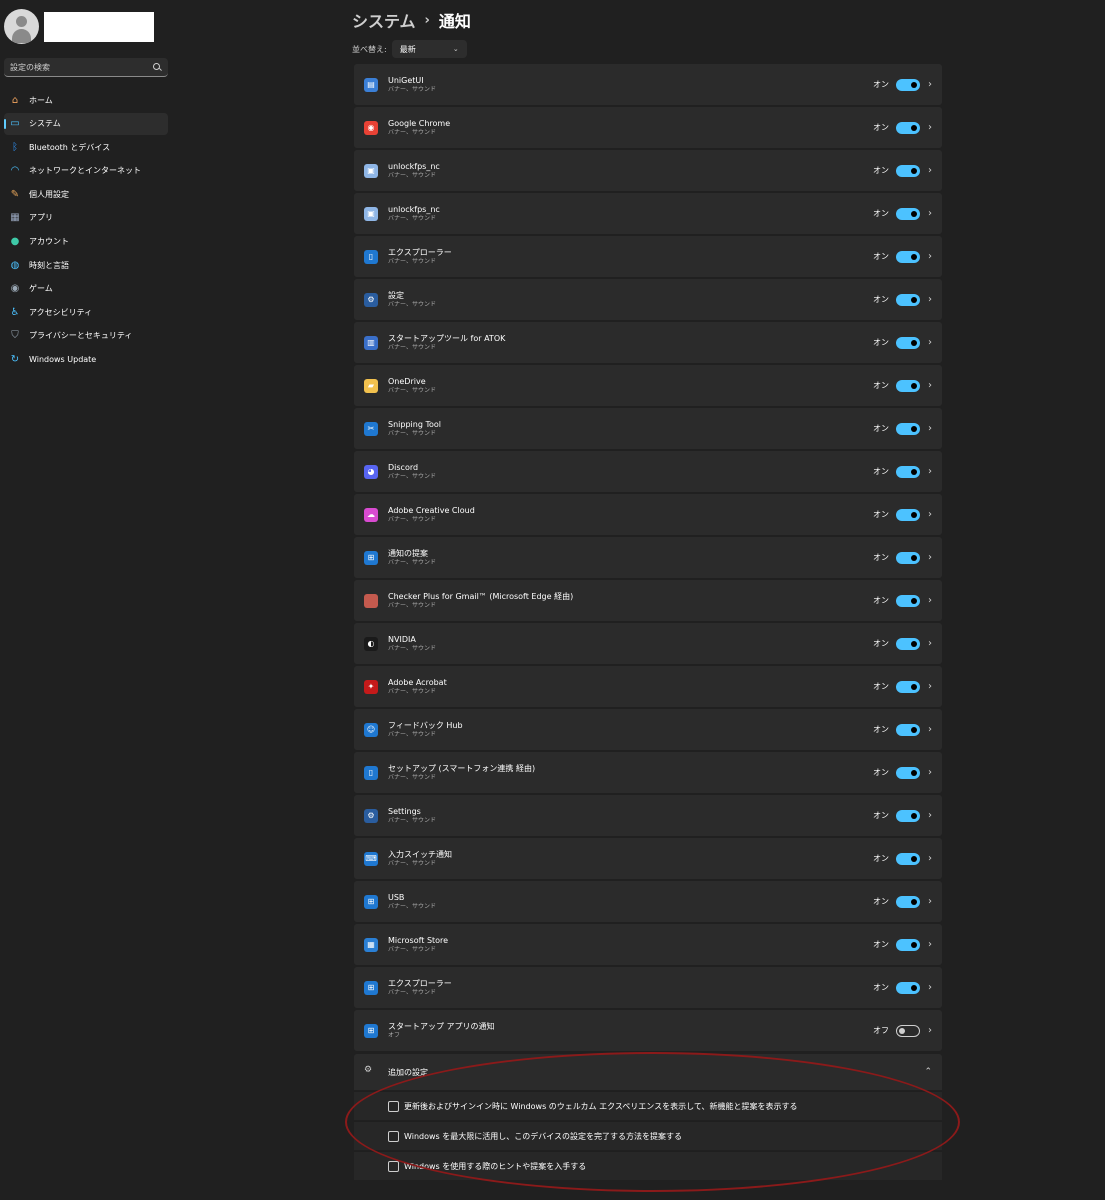 The image size is (1105, 1200). Describe the element at coordinates (86, 123) in the screenshot. I see `sidebar-item-1: ▭ システム` at that location.